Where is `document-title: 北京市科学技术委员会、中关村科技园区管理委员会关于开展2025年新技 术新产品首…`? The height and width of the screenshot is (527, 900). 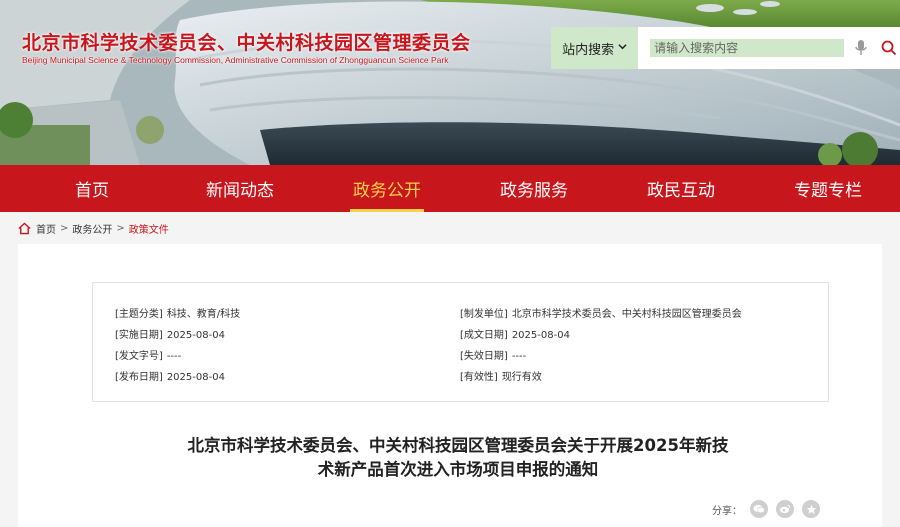
document-title: 北京市科学技术委员会、中关村科技园区管理委员会关于开展2025年新技 术新产品首… is located at coordinates (458, 458).